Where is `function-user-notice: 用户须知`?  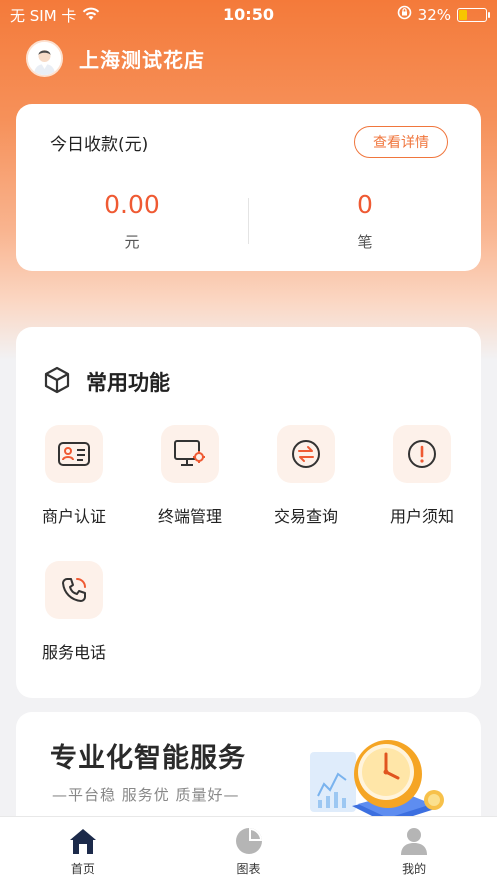 function-user-notice: 用户须知 is located at coordinates (422, 476).